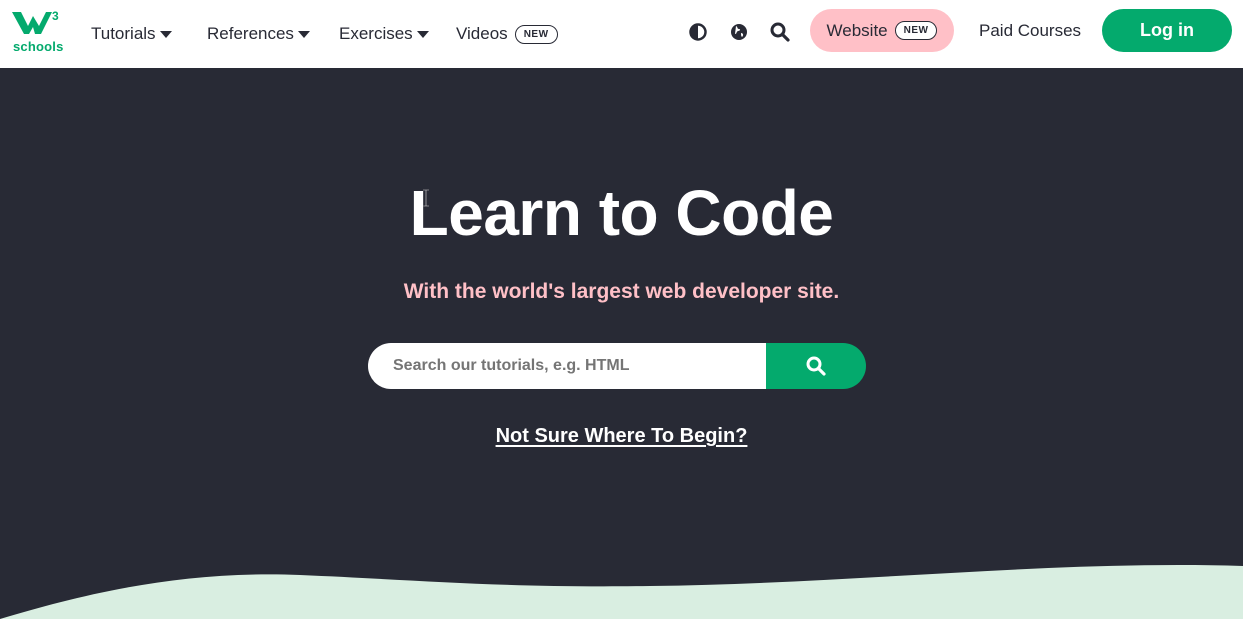  What do you see at coordinates (857, 30) in the screenshot?
I see `website-label: Website` at bounding box center [857, 30].